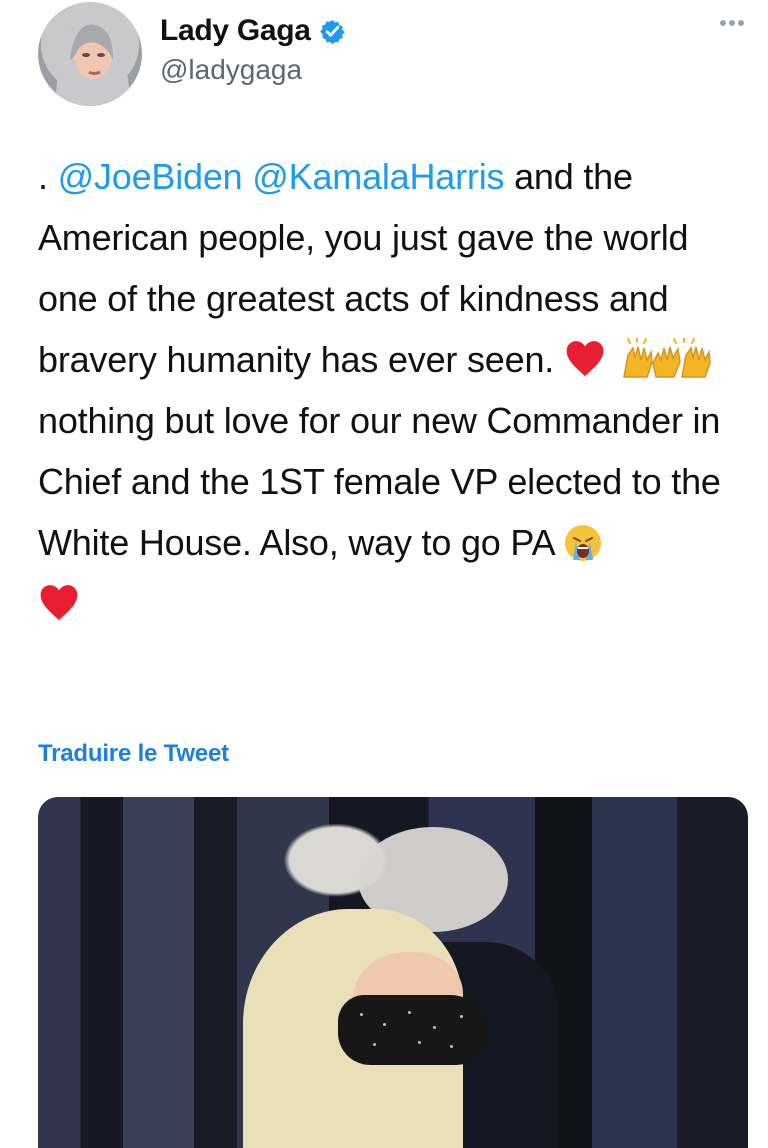 This screenshot has width=768, height=1148. What do you see at coordinates (666, 358) in the screenshot?
I see `raising-hands-emoji` at bounding box center [666, 358].